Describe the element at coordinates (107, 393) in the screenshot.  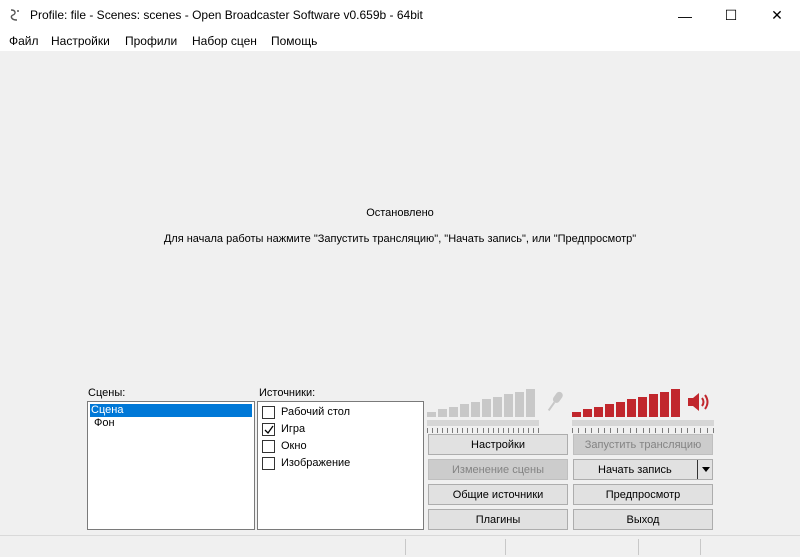
I see `scenes-label: Сцены:` at that location.